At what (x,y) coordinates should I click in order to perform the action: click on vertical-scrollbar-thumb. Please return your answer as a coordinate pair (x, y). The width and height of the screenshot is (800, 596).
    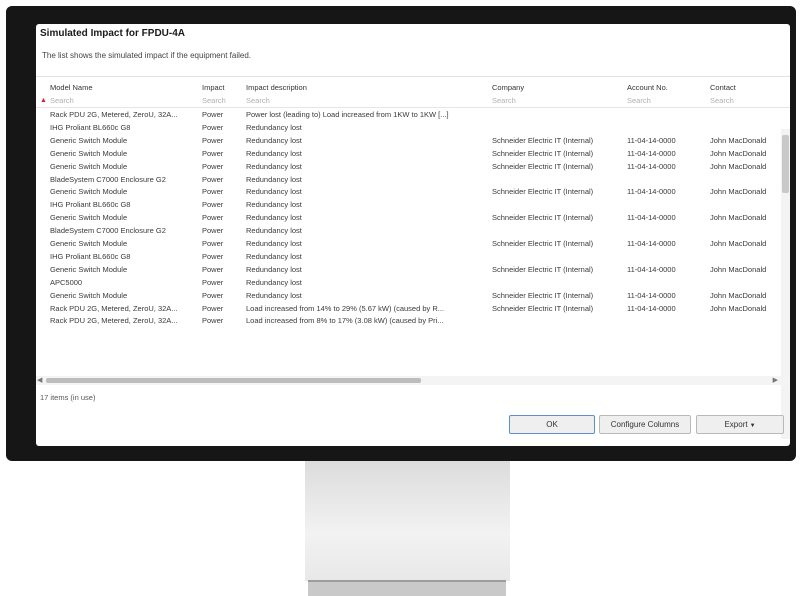
    Looking at the image, I should click on (785, 164).